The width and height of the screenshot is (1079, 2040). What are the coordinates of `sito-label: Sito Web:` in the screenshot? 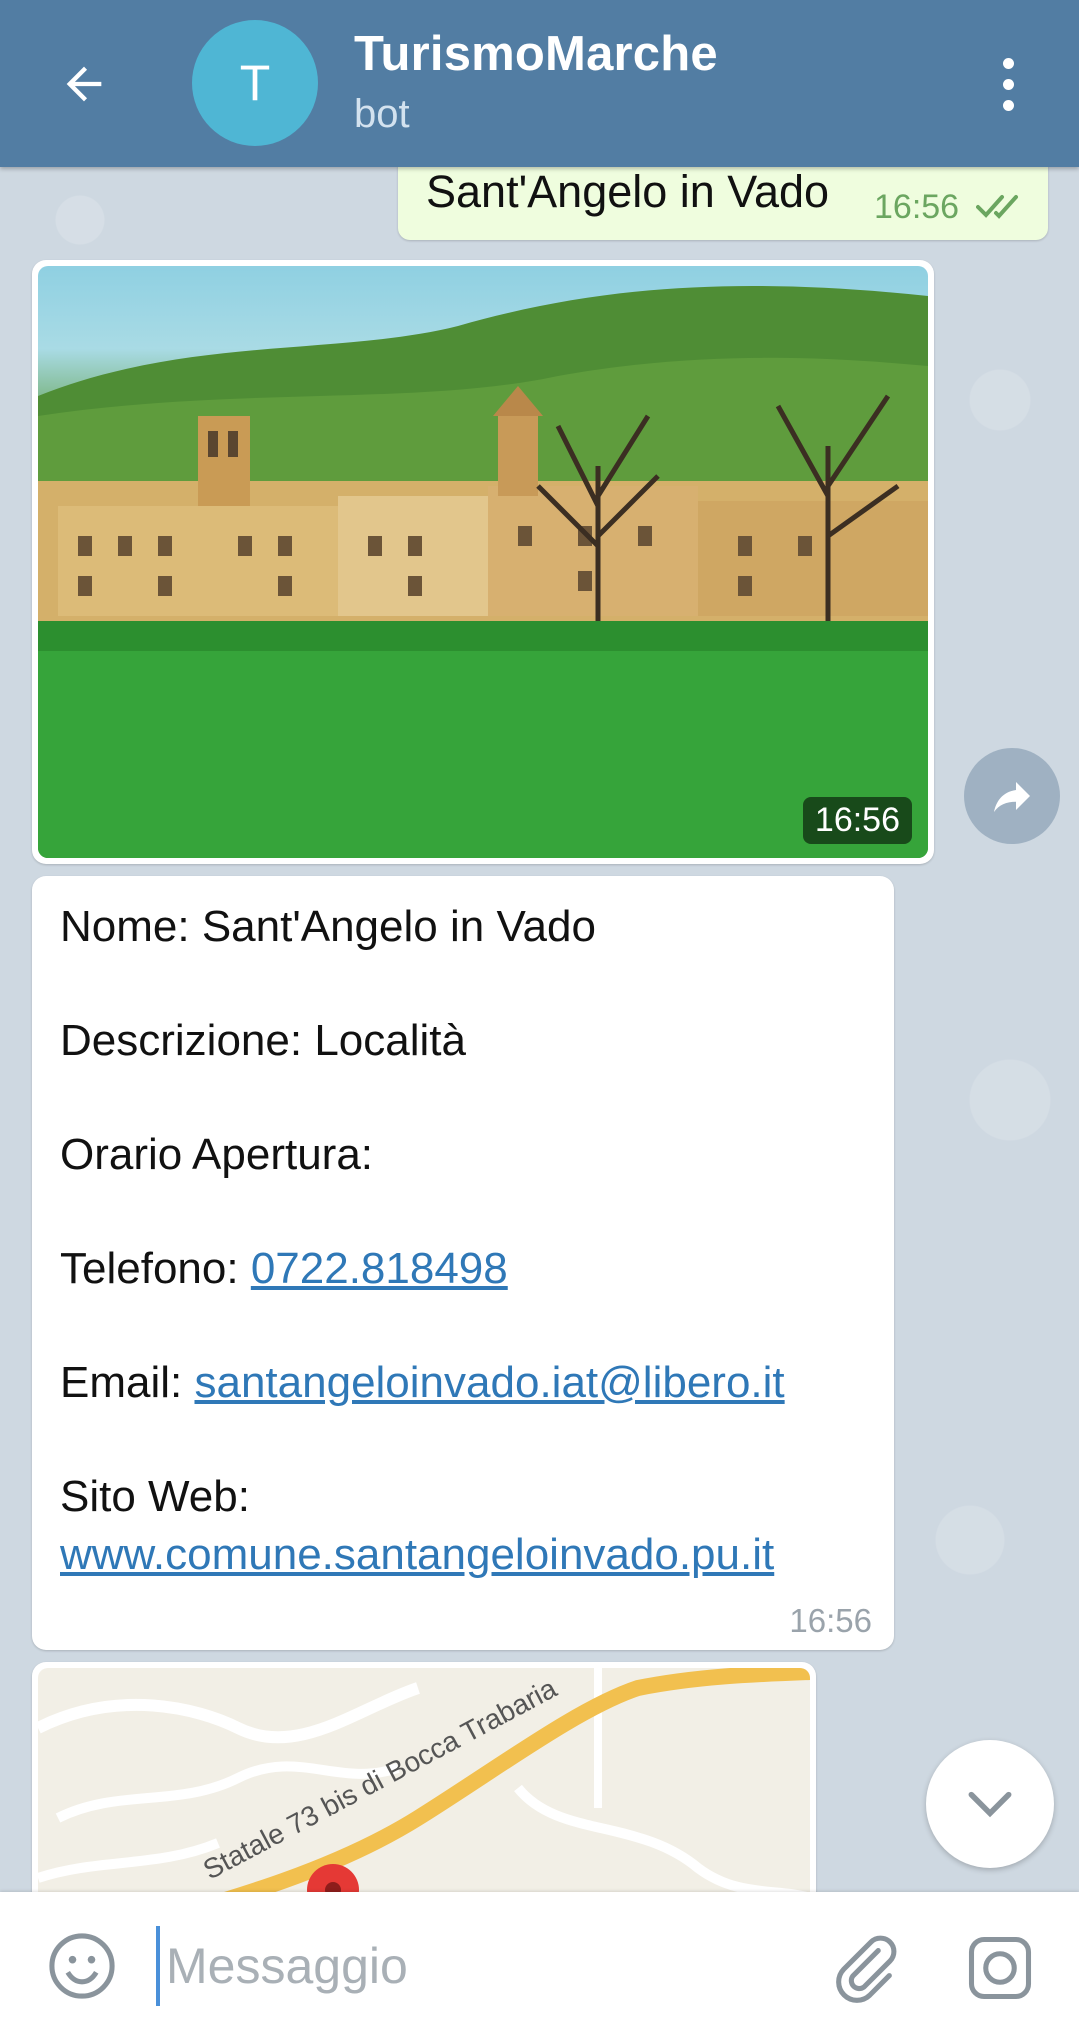 It's located at (155, 1496).